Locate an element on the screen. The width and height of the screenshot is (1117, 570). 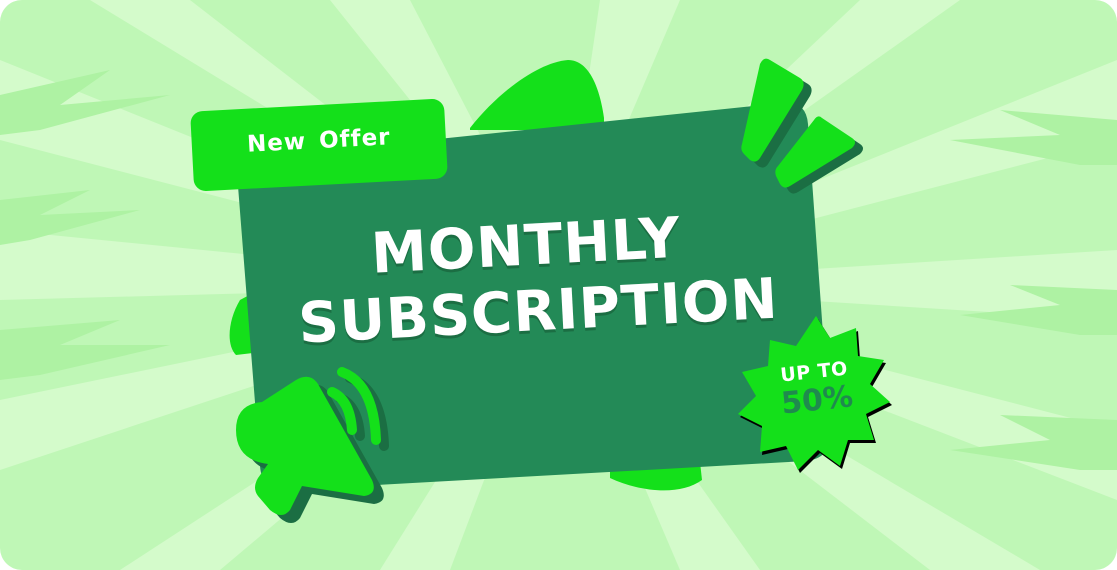
discount-badge: UP TO 50% is located at coordinates (816, 390).